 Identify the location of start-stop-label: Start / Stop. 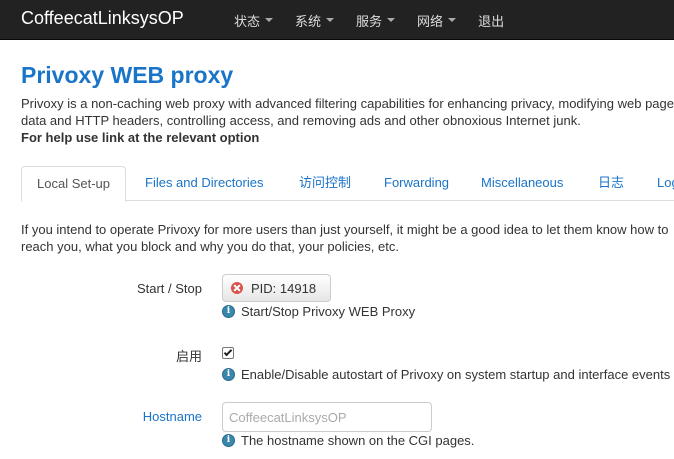
(169, 288).